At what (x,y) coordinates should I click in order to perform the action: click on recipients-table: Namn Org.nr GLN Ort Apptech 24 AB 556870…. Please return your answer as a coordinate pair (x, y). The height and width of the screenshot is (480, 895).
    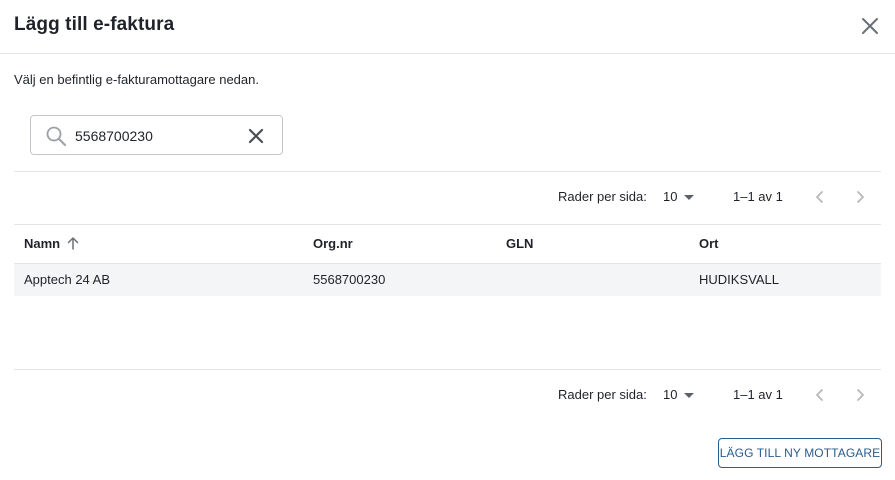
    Looking at the image, I should click on (447, 260).